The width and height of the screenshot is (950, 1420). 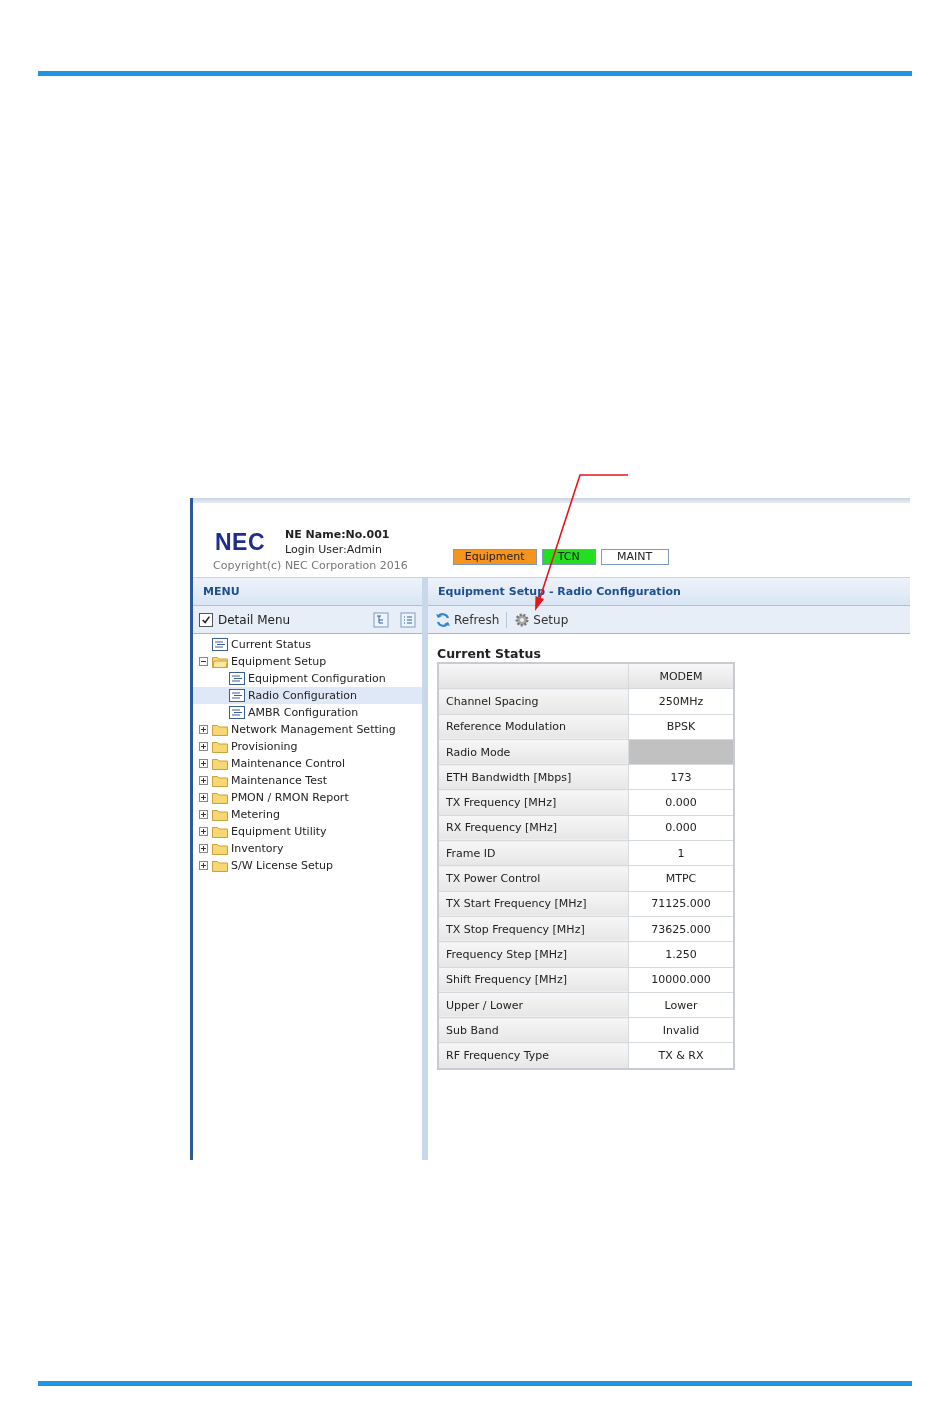 What do you see at coordinates (533, 752) in the screenshot?
I see `row-label: Radio Mode` at bounding box center [533, 752].